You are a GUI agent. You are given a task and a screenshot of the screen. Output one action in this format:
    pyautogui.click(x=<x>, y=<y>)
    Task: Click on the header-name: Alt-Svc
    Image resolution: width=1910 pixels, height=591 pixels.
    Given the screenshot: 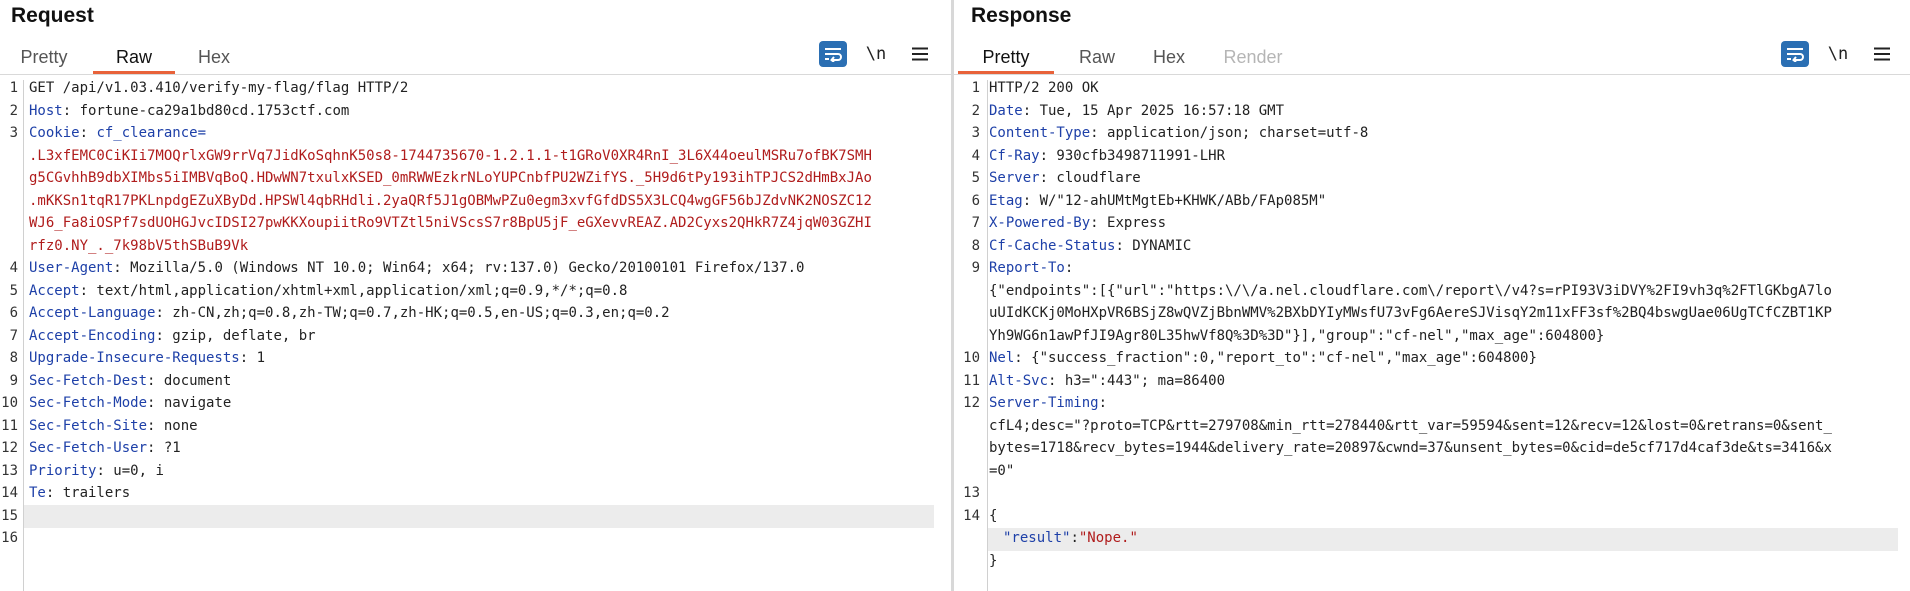 What is the action you would take?
    pyautogui.click(x=1019, y=380)
    